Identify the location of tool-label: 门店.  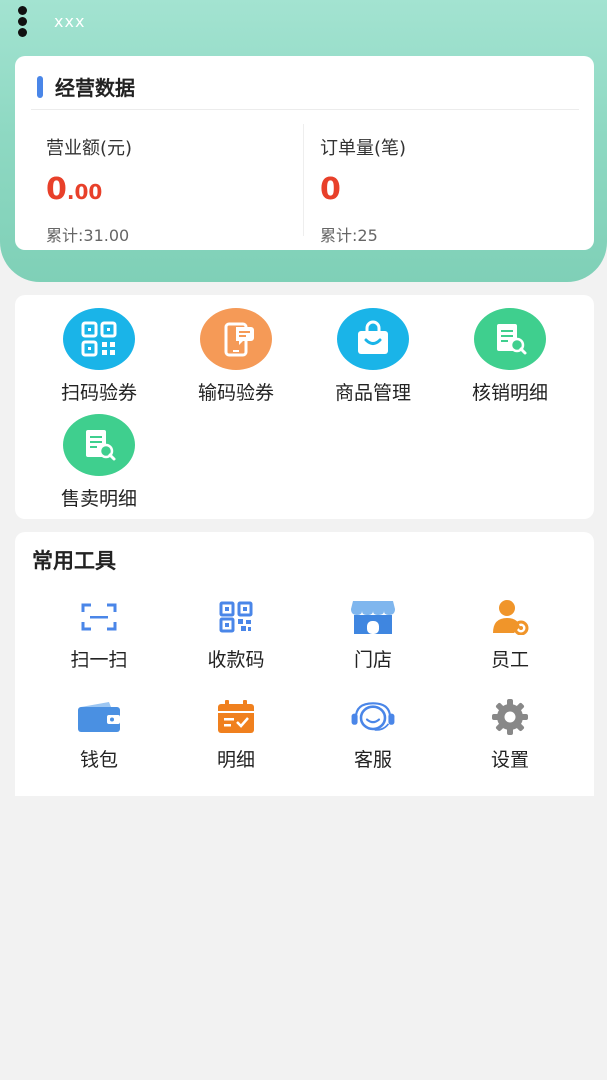
(372, 660).